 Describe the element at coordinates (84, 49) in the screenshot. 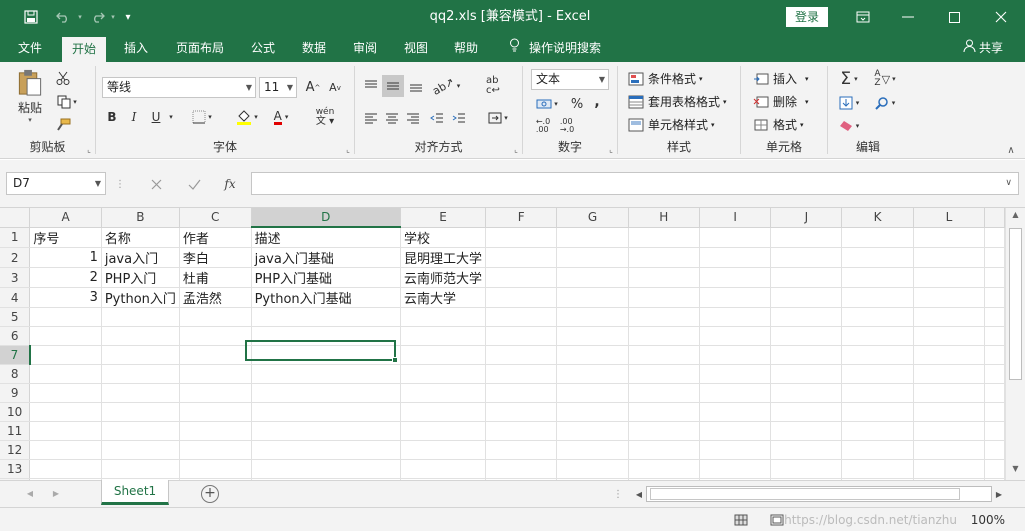

I see `tab-home: 开始` at that location.